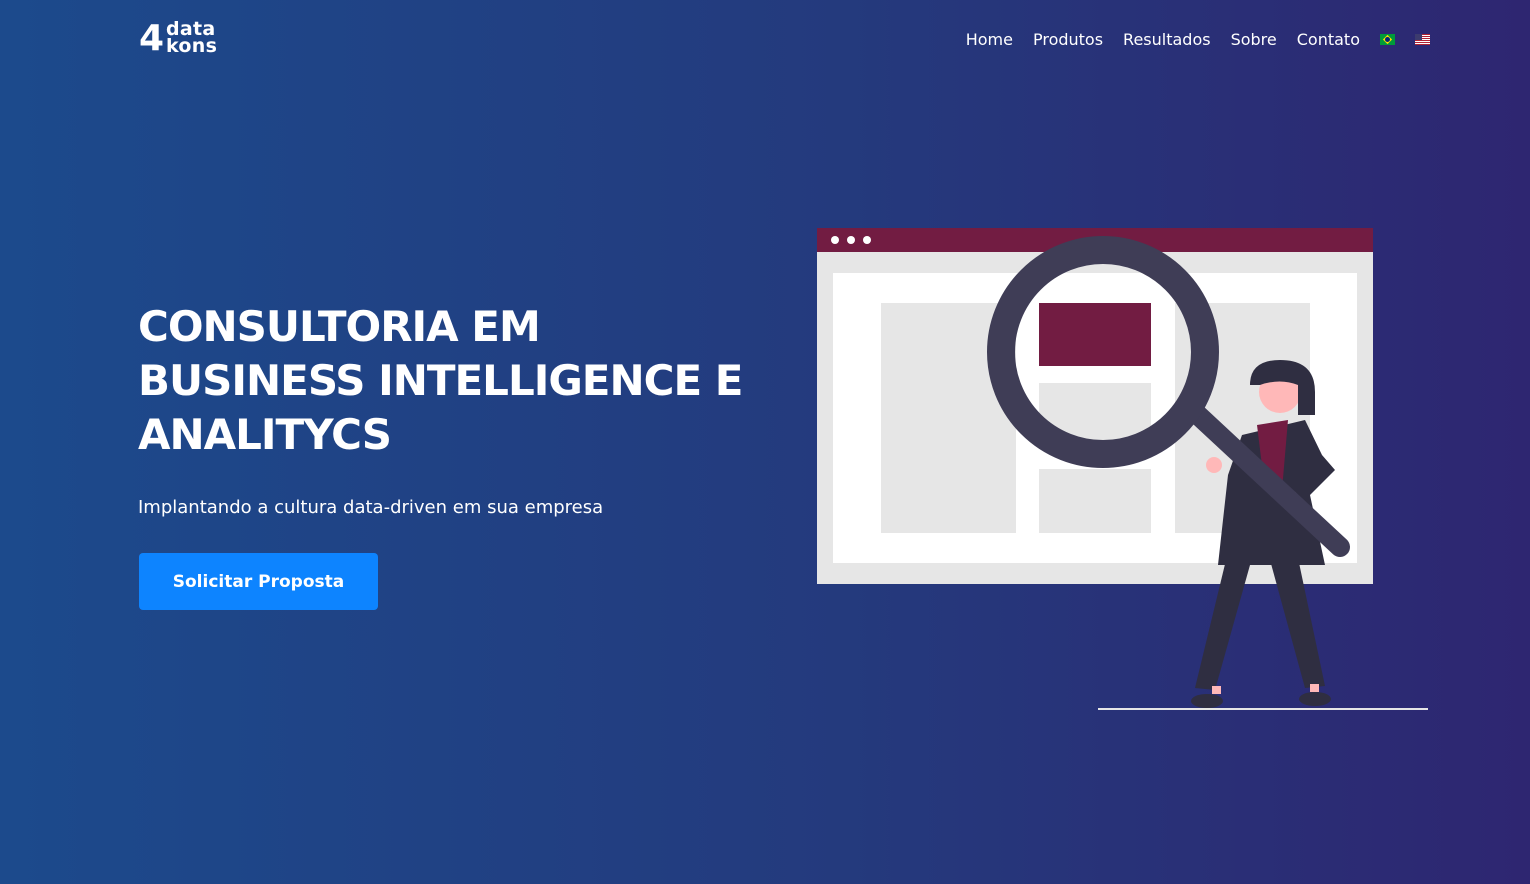 Image resolution: width=1530 pixels, height=884 pixels. Describe the element at coordinates (1214, 465) in the screenshot. I see `person-hand` at that location.